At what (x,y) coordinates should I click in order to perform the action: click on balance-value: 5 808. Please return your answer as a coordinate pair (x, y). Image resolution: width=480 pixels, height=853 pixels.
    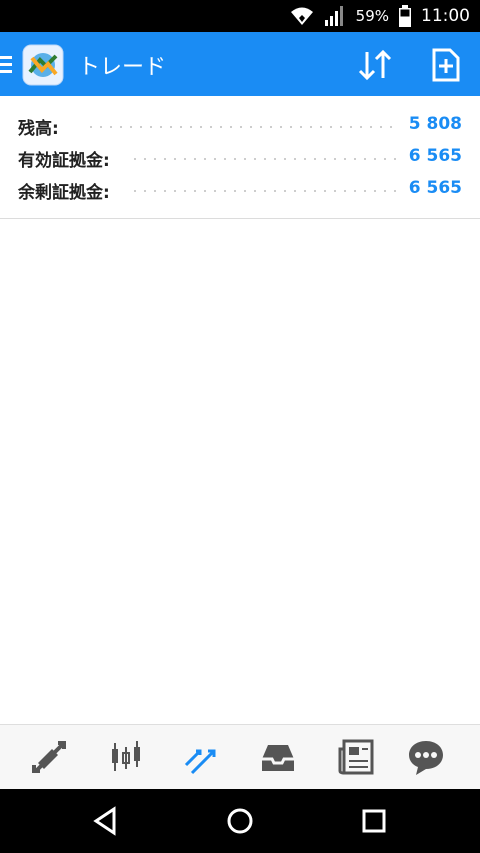
    Looking at the image, I should click on (435, 124).